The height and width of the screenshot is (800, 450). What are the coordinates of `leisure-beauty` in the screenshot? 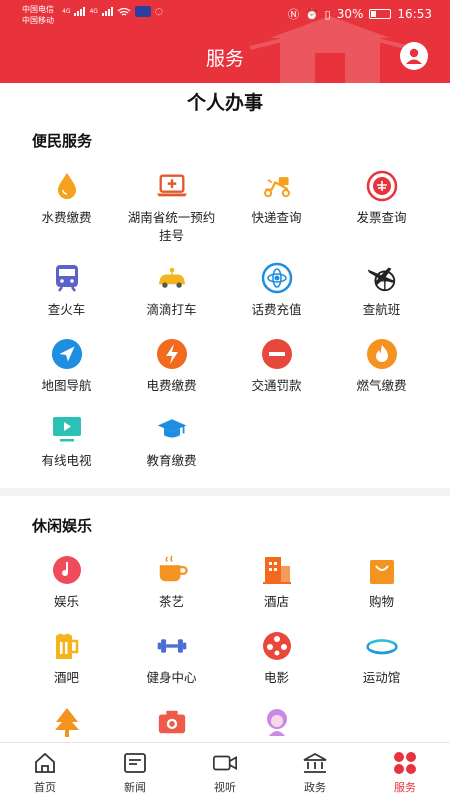 It's located at (276, 722).